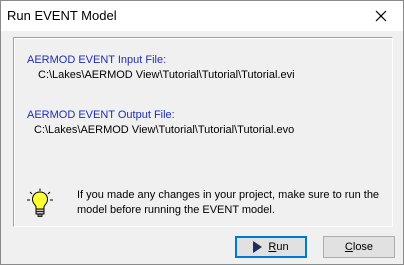 The image size is (404, 265). Describe the element at coordinates (62, 15) in the screenshot. I see `window-title: Run EVENT Model` at that location.